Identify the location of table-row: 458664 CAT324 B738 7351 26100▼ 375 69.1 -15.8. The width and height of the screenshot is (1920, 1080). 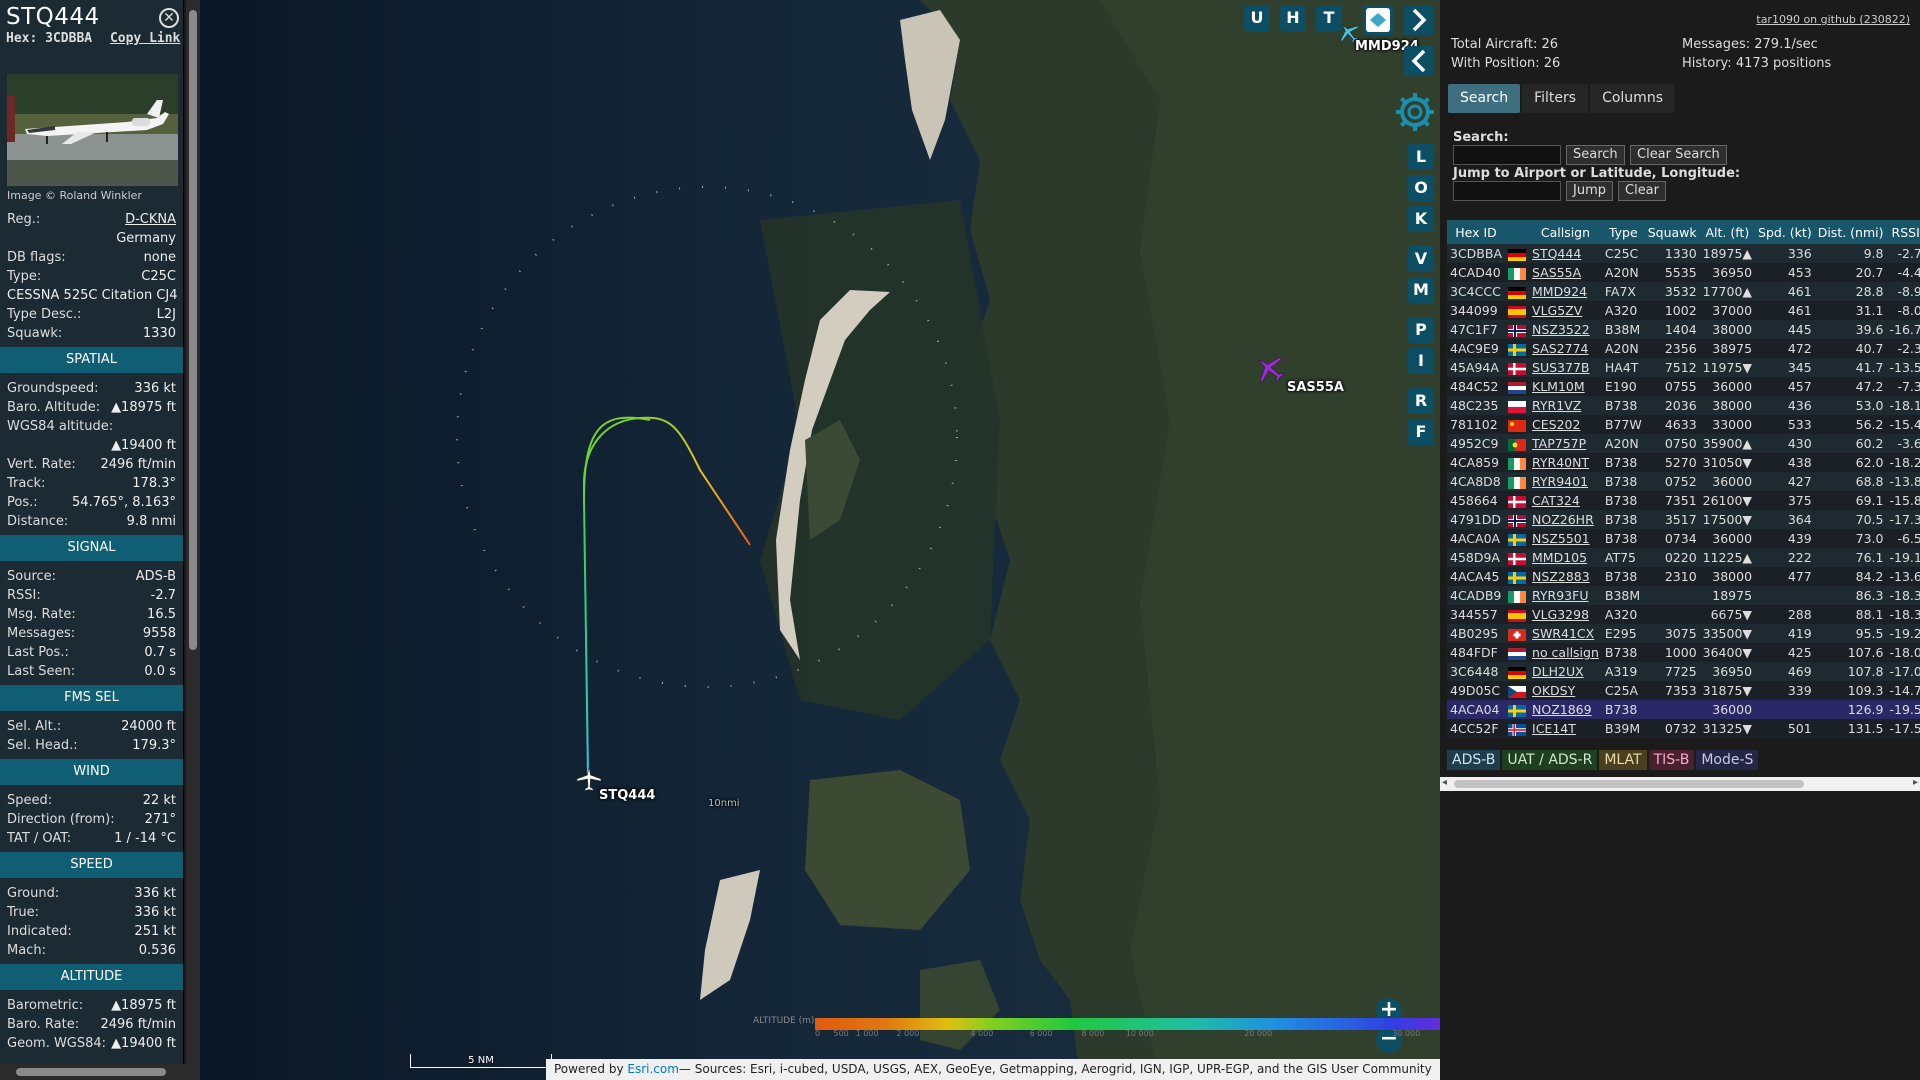
(1683, 500).